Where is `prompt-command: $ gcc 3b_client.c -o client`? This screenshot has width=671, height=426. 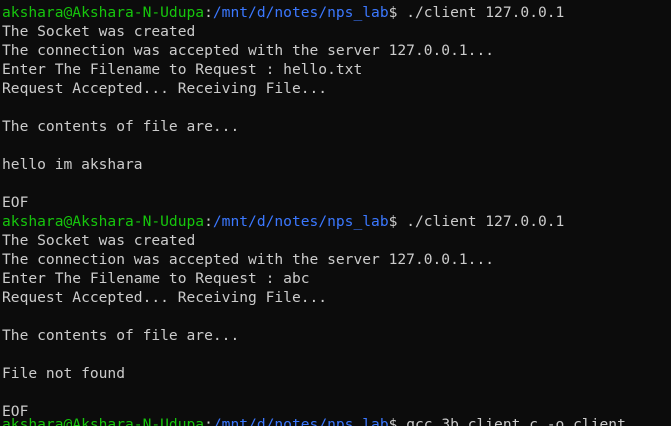 prompt-command: $ gcc 3b_client.c -o client is located at coordinates (507, 421).